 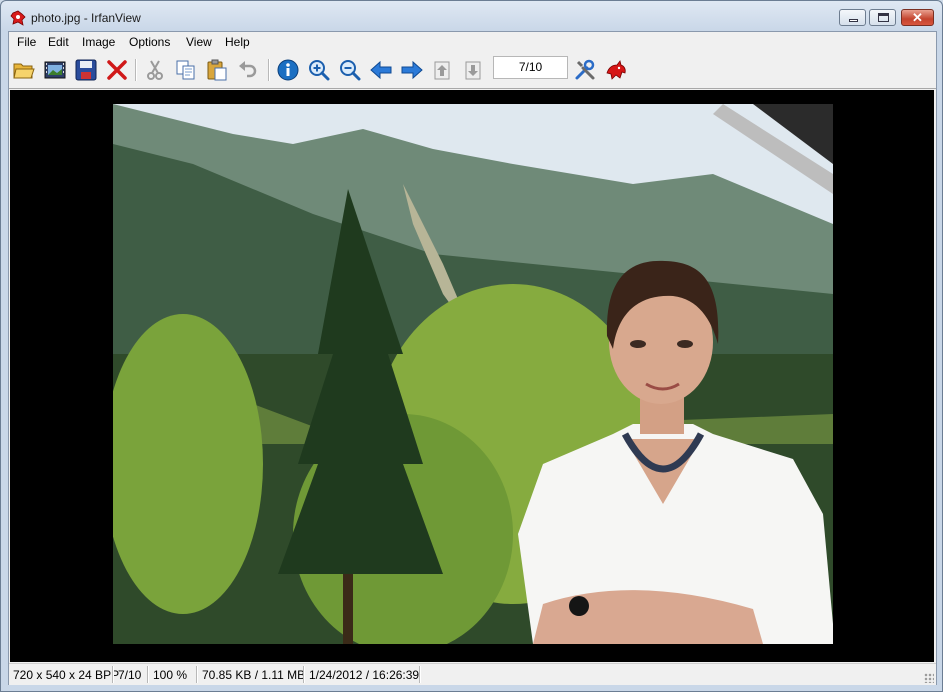 I want to click on menu-file: File, so click(x=26, y=42).